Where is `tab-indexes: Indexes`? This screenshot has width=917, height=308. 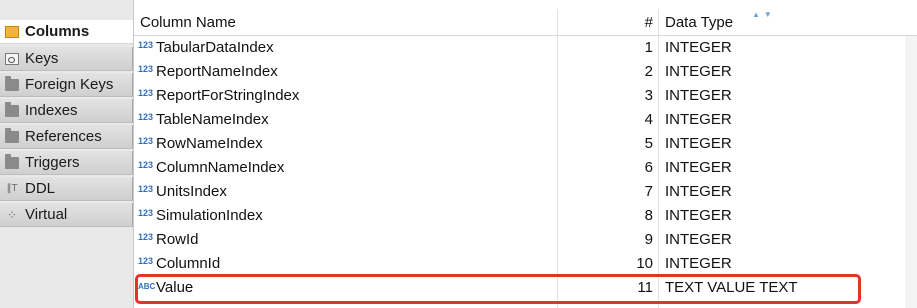
tab-indexes: Indexes is located at coordinates (66, 111).